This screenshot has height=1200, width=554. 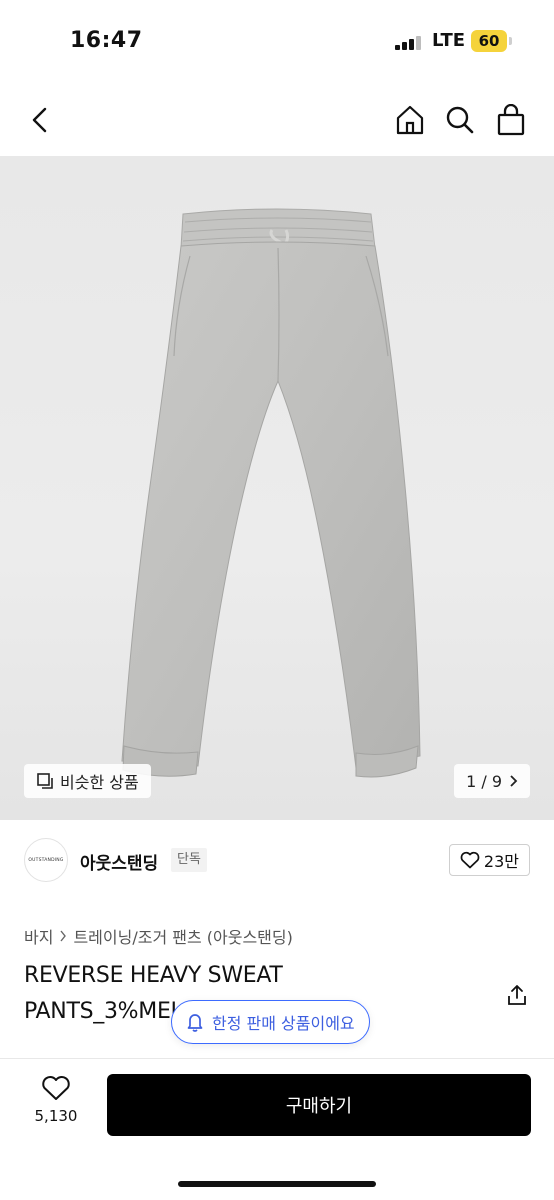 I want to click on signal-icon, so click(x=409, y=43).